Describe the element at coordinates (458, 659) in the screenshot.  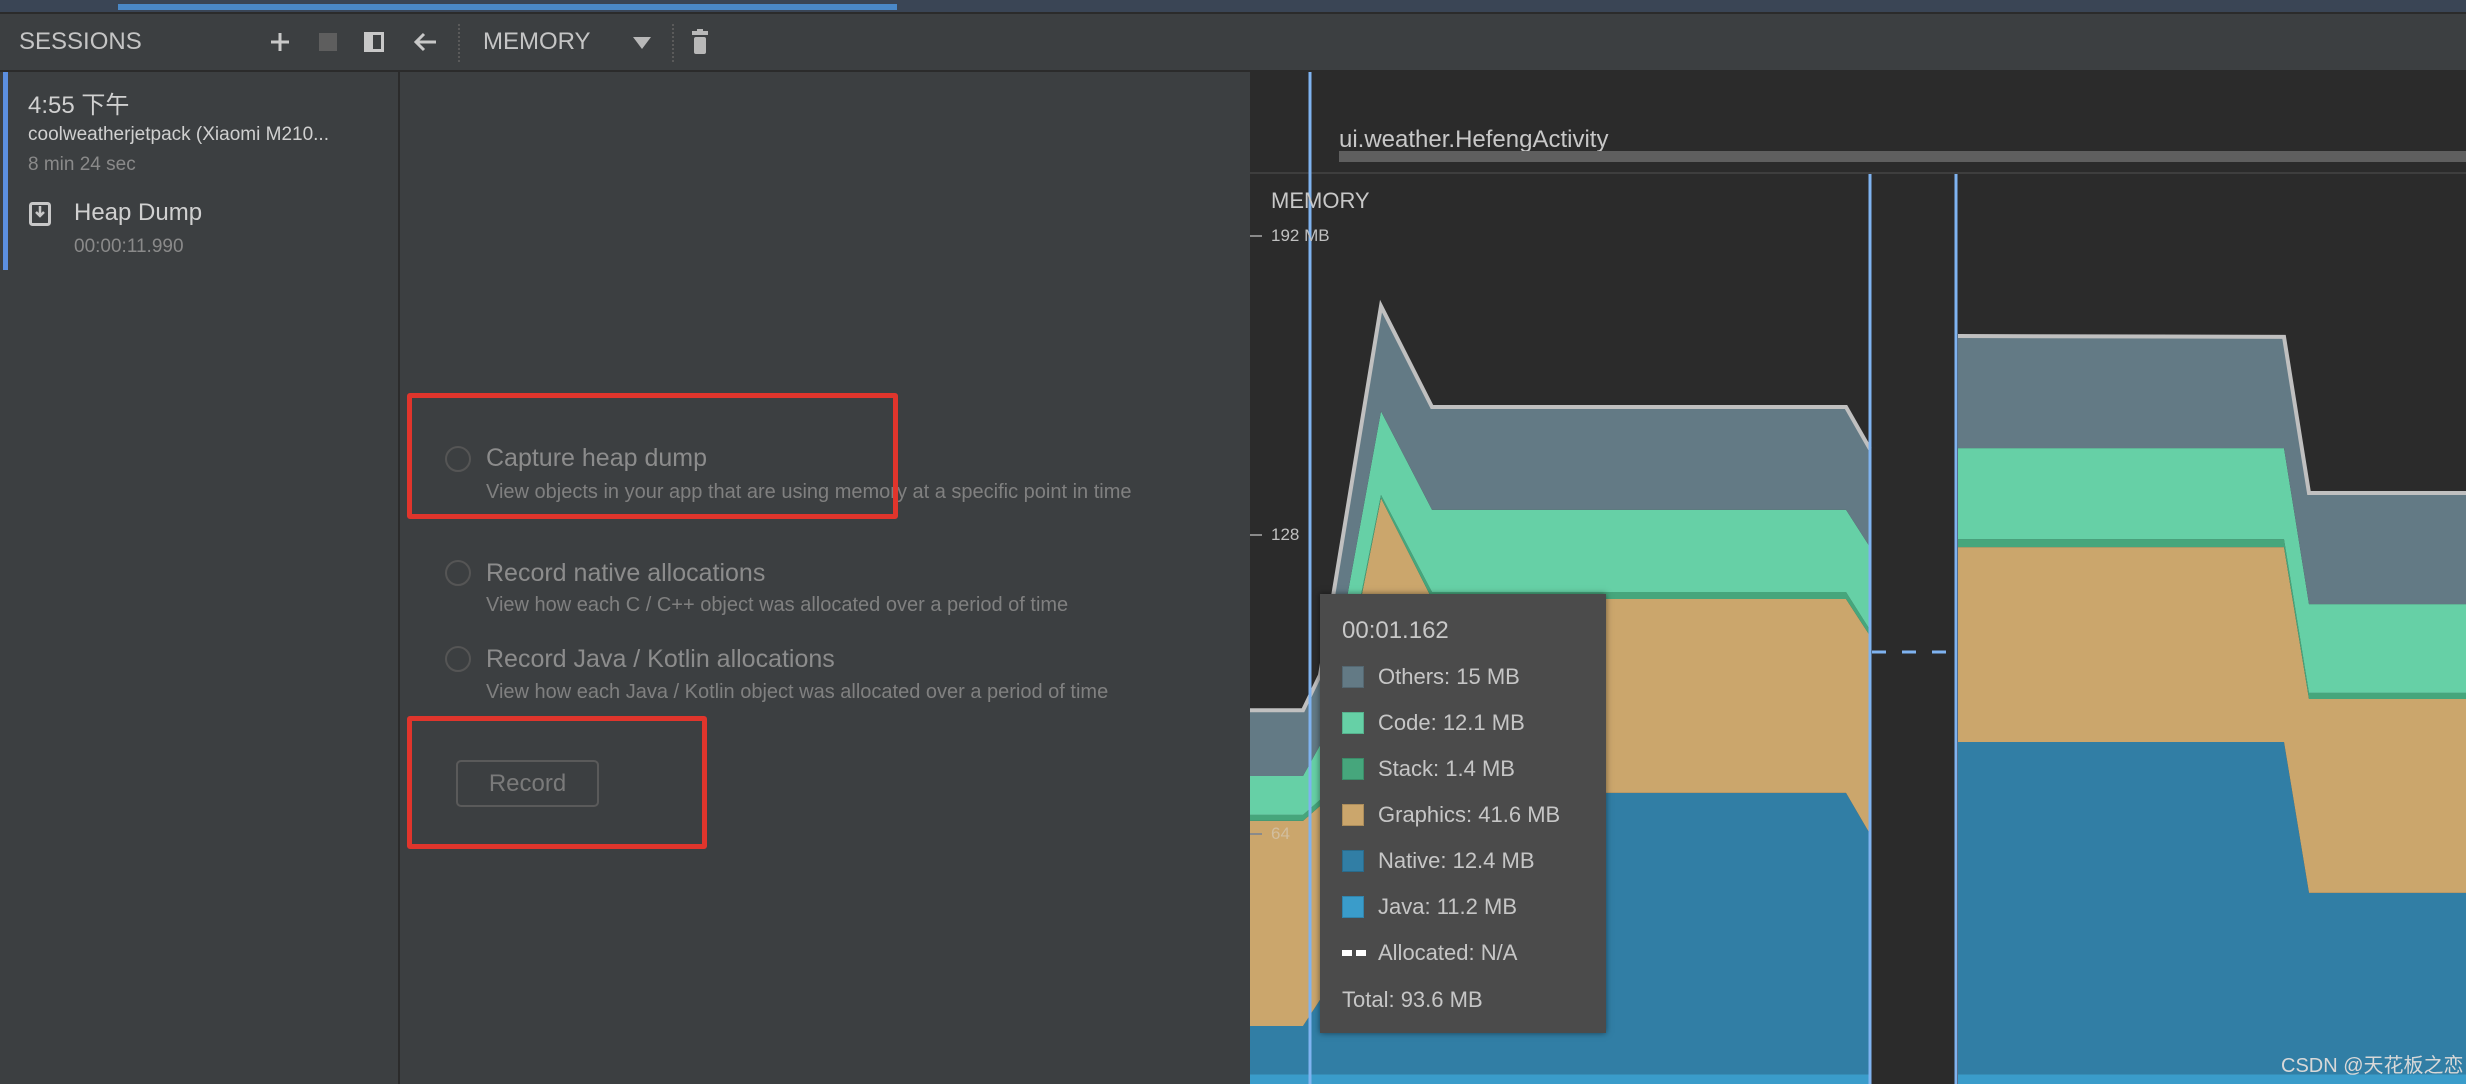
I see `radio-record-java-kotlin` at that location.